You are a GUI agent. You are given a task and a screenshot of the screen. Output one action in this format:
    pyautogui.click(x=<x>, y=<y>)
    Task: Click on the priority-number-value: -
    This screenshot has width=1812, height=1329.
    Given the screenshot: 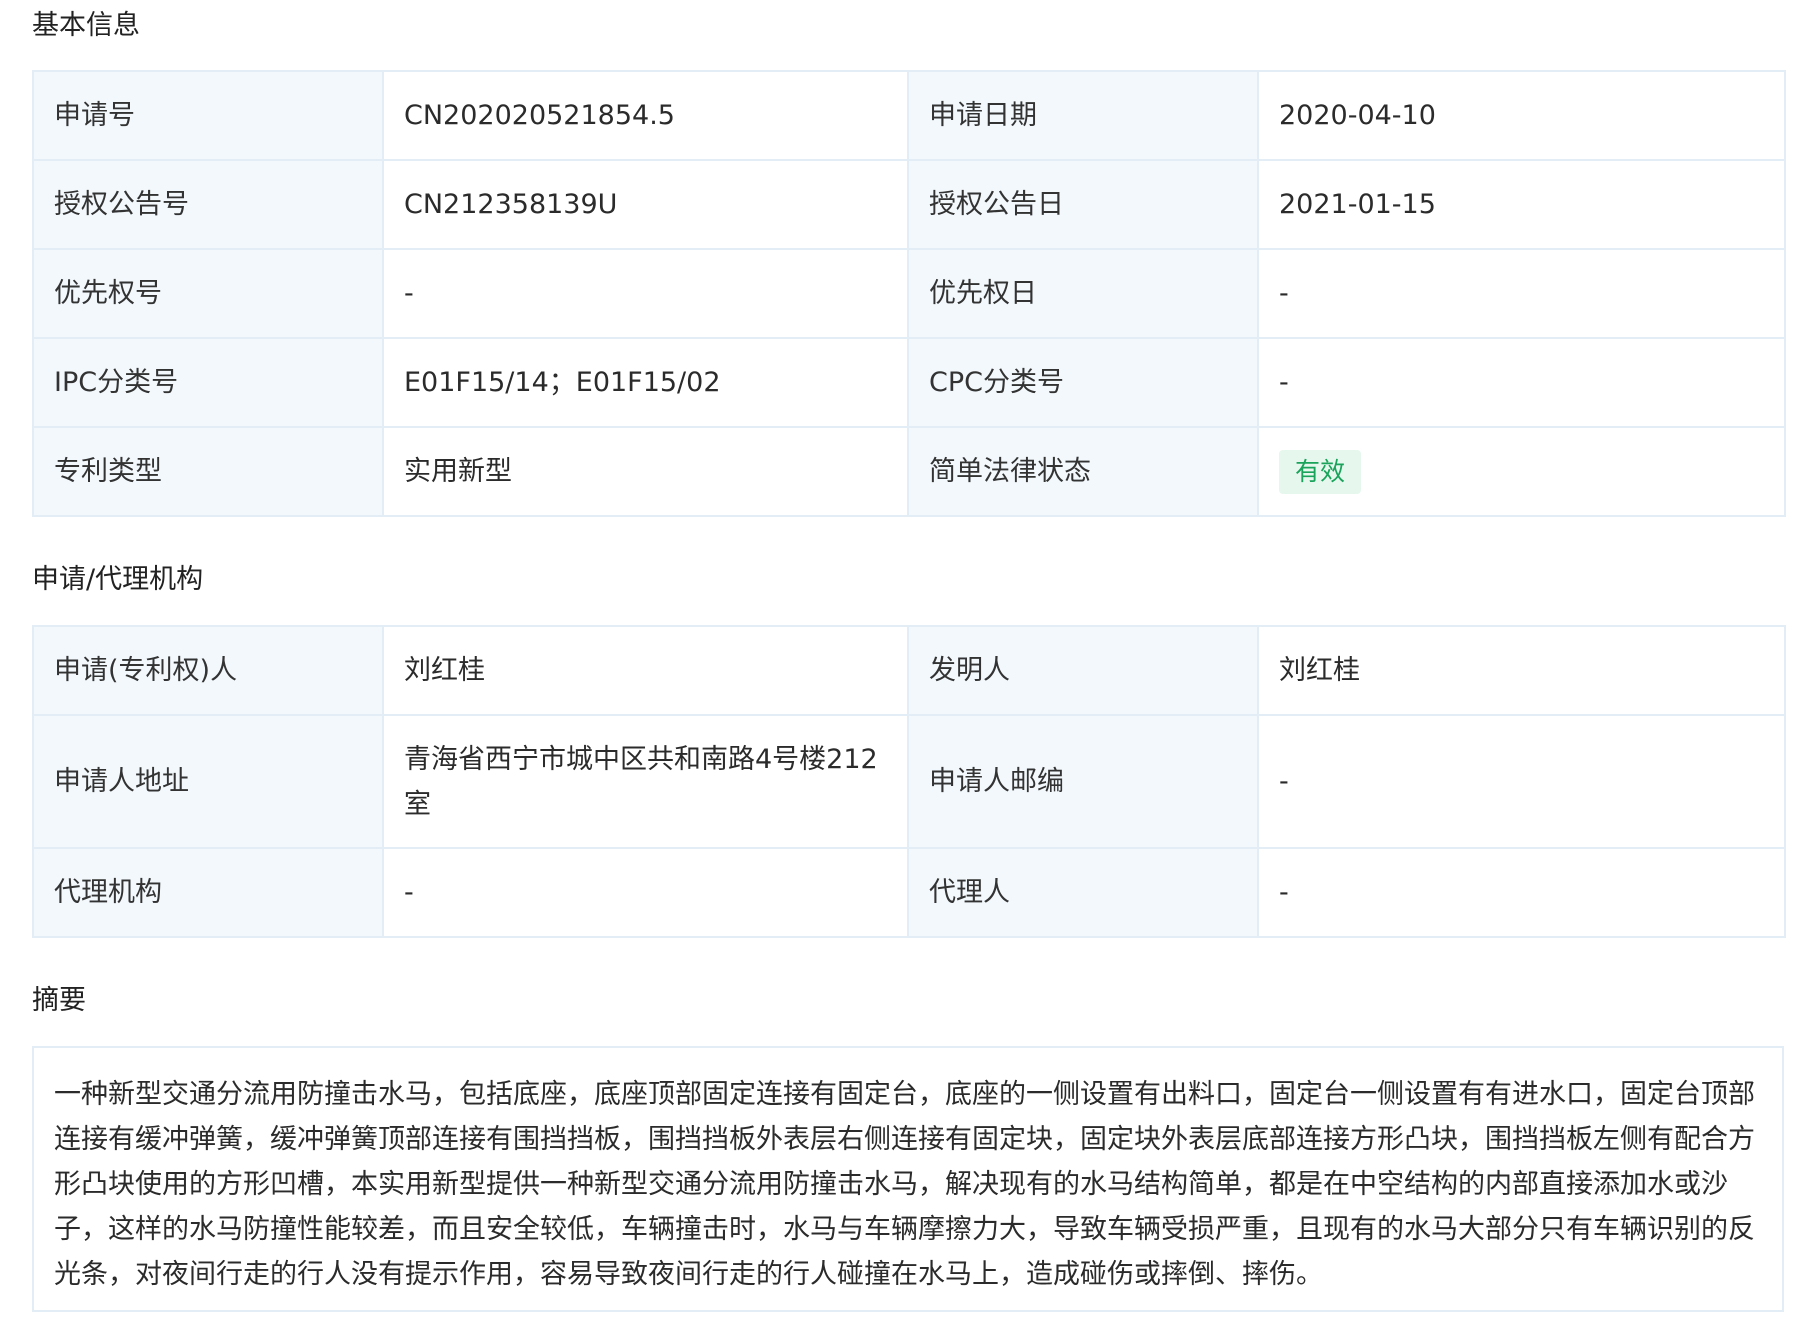 What is the action you would take?
    pyautogui.click(x=645, y=293)
    